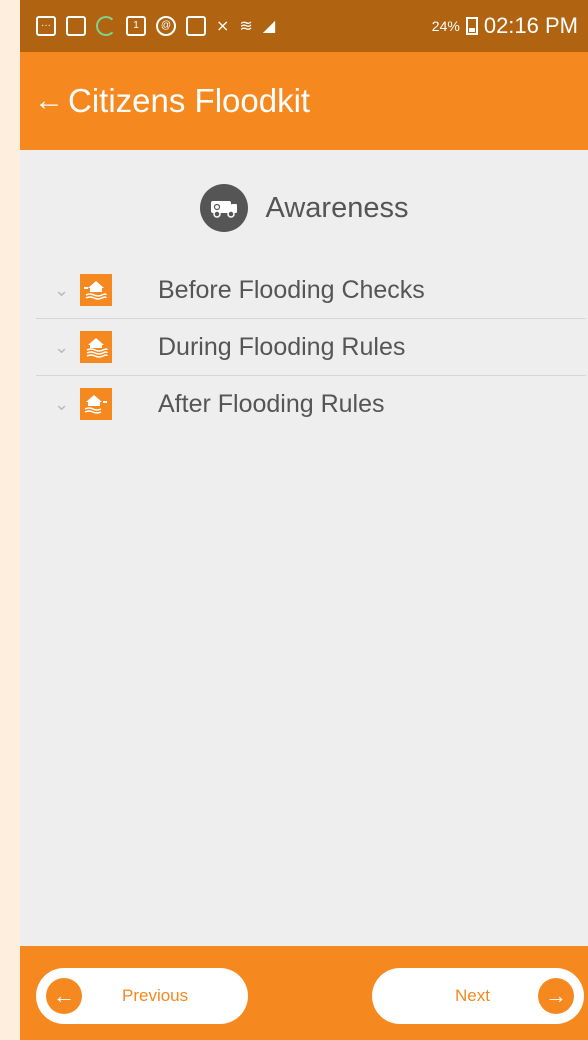 The image size is (588, 1040). Describe the element at coordinates (556, 996) in the screenshot. I see `arrow-right-icon: →` at that location.